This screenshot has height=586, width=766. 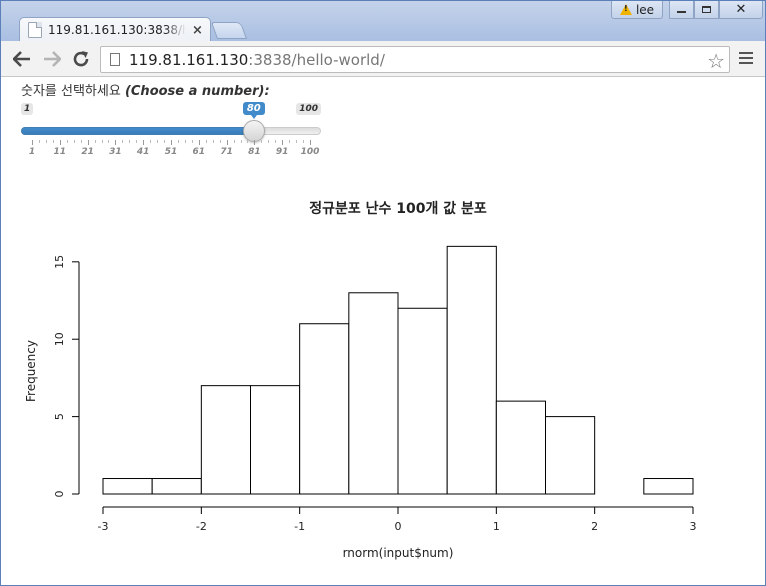 I want to click on y-tick-label: 5, so click(x=59, y=416).